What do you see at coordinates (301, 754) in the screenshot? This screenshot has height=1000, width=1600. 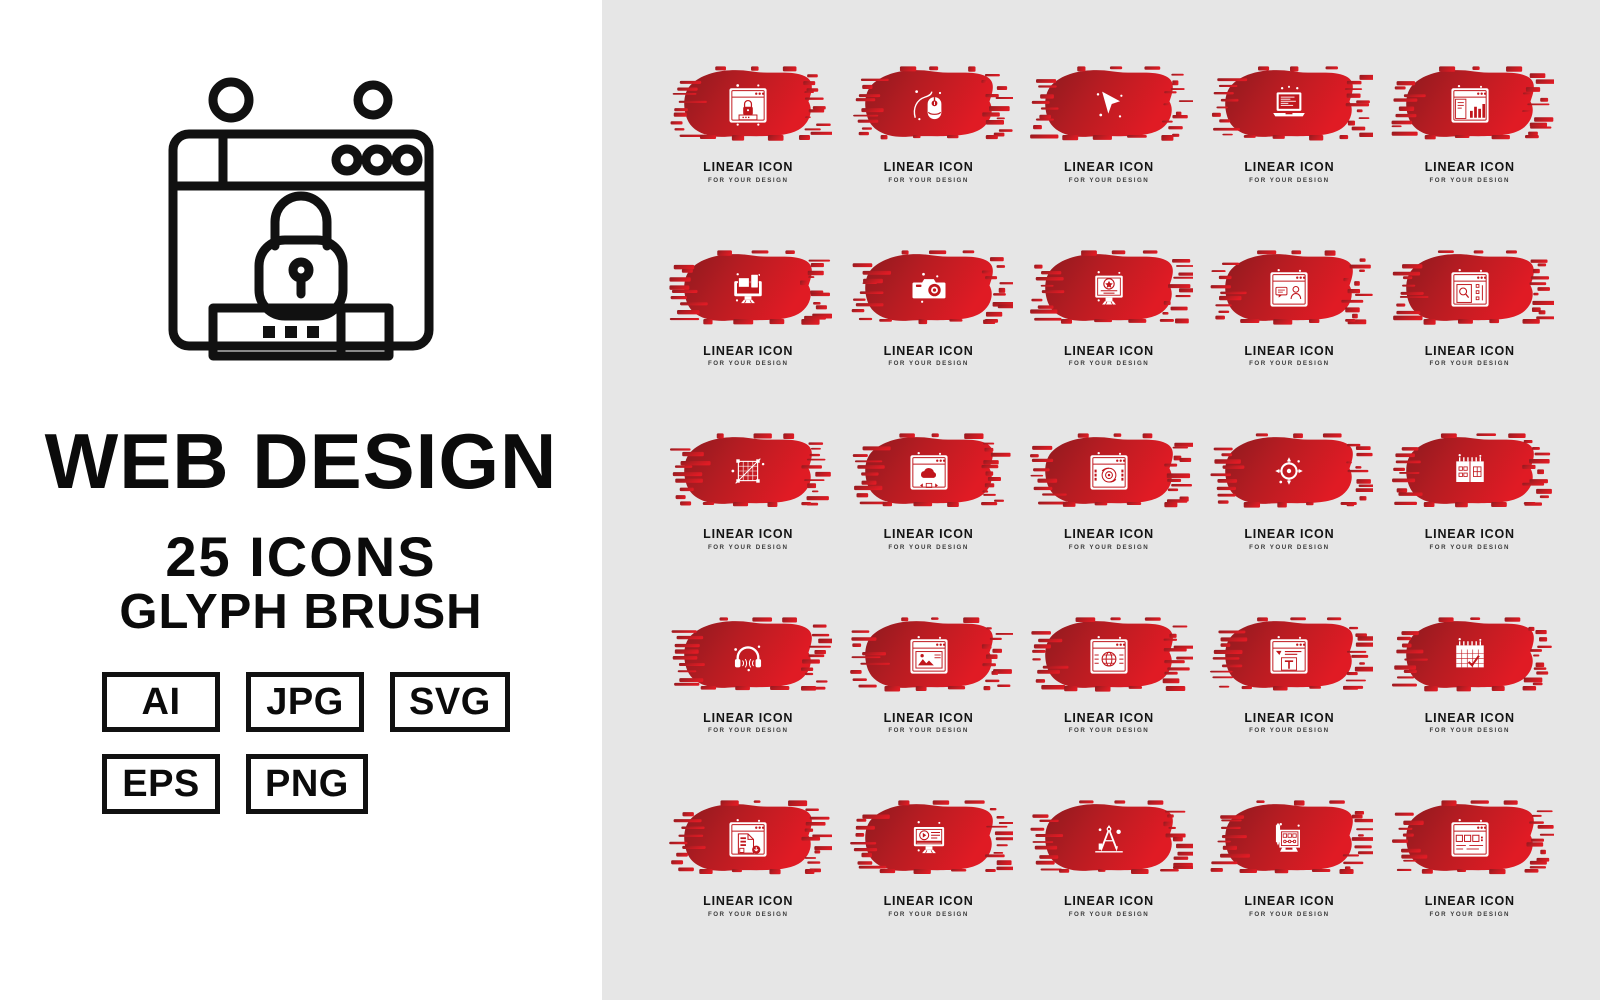 I see `format-badge-list: AI JPG SVG EPS PNG` at bounding box center [301, 754].